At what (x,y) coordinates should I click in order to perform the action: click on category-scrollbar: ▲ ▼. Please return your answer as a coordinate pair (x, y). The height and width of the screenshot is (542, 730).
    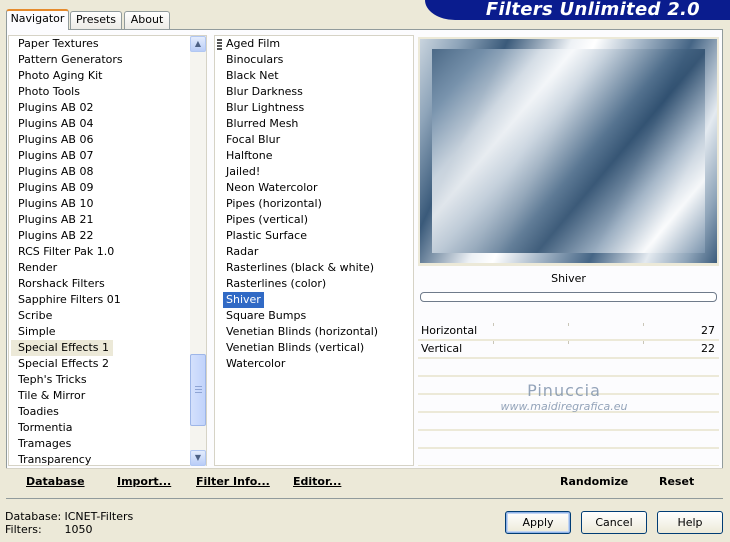
    Looking at the image, I should click on (198, 251).